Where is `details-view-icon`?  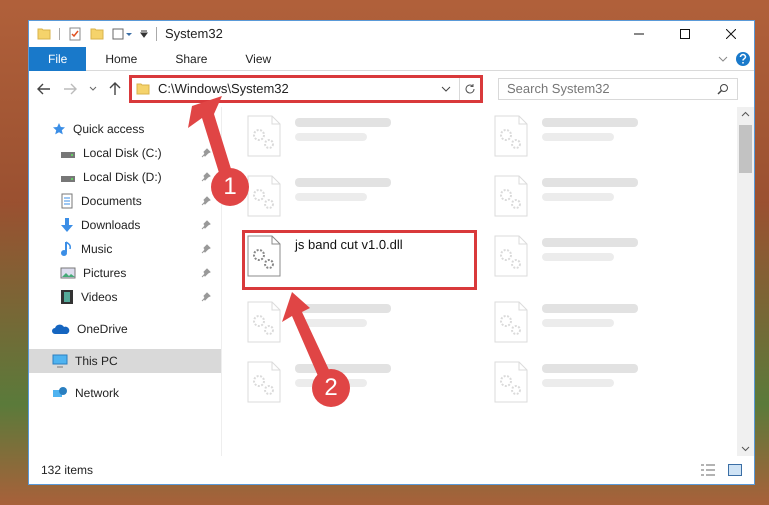
details-view-icon is located at coordinates (708, 470).